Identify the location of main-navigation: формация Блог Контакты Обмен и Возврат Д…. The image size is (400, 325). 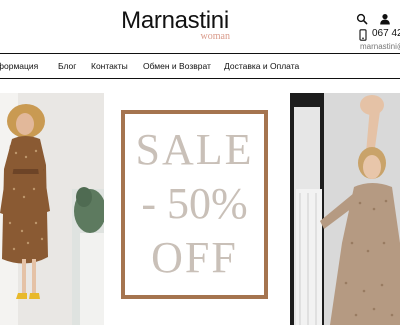
(200, 66).